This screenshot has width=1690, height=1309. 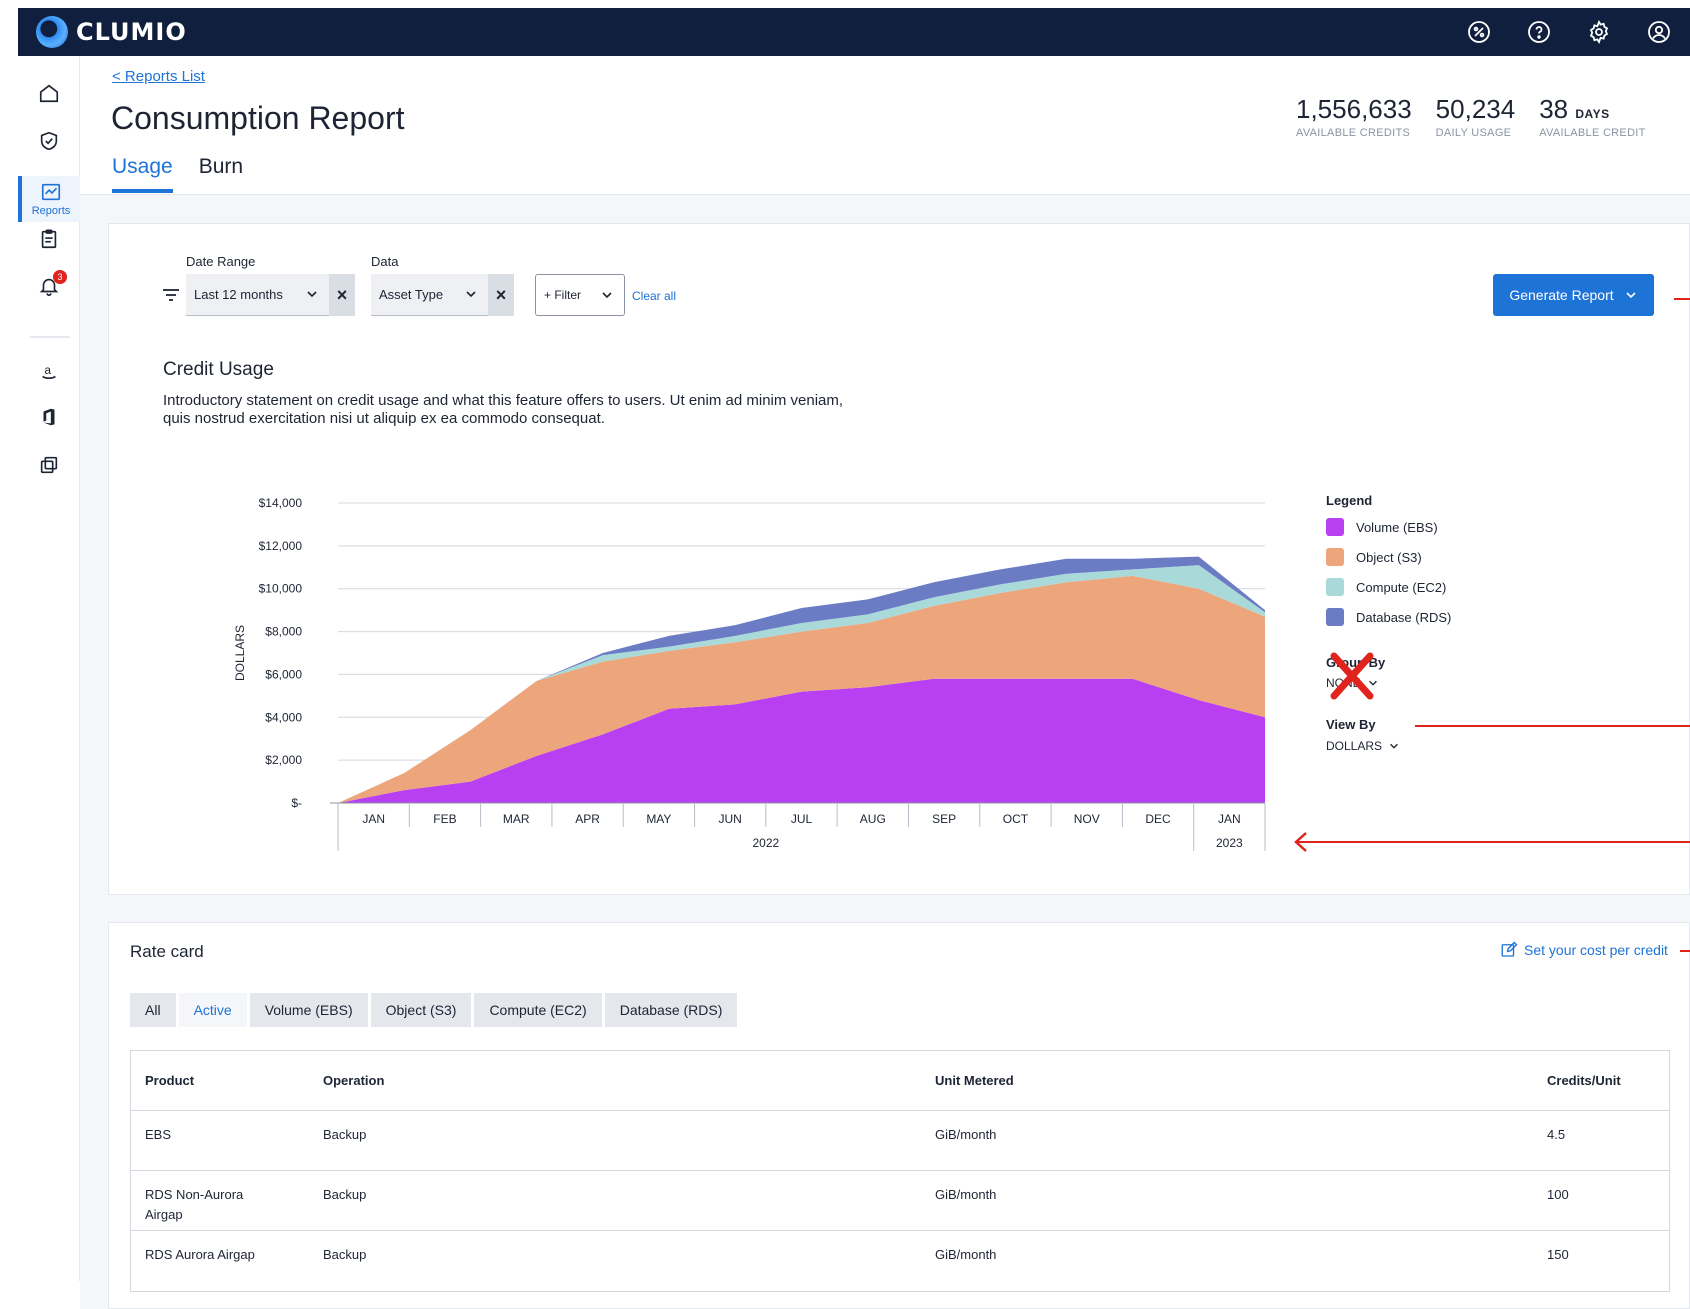 What do you see at coordinates (900, 1261) in the screenshot?
I see `table-row: RDS Aurora Airgap Backup GiB/month 150` at bounding box center [900, 1261].